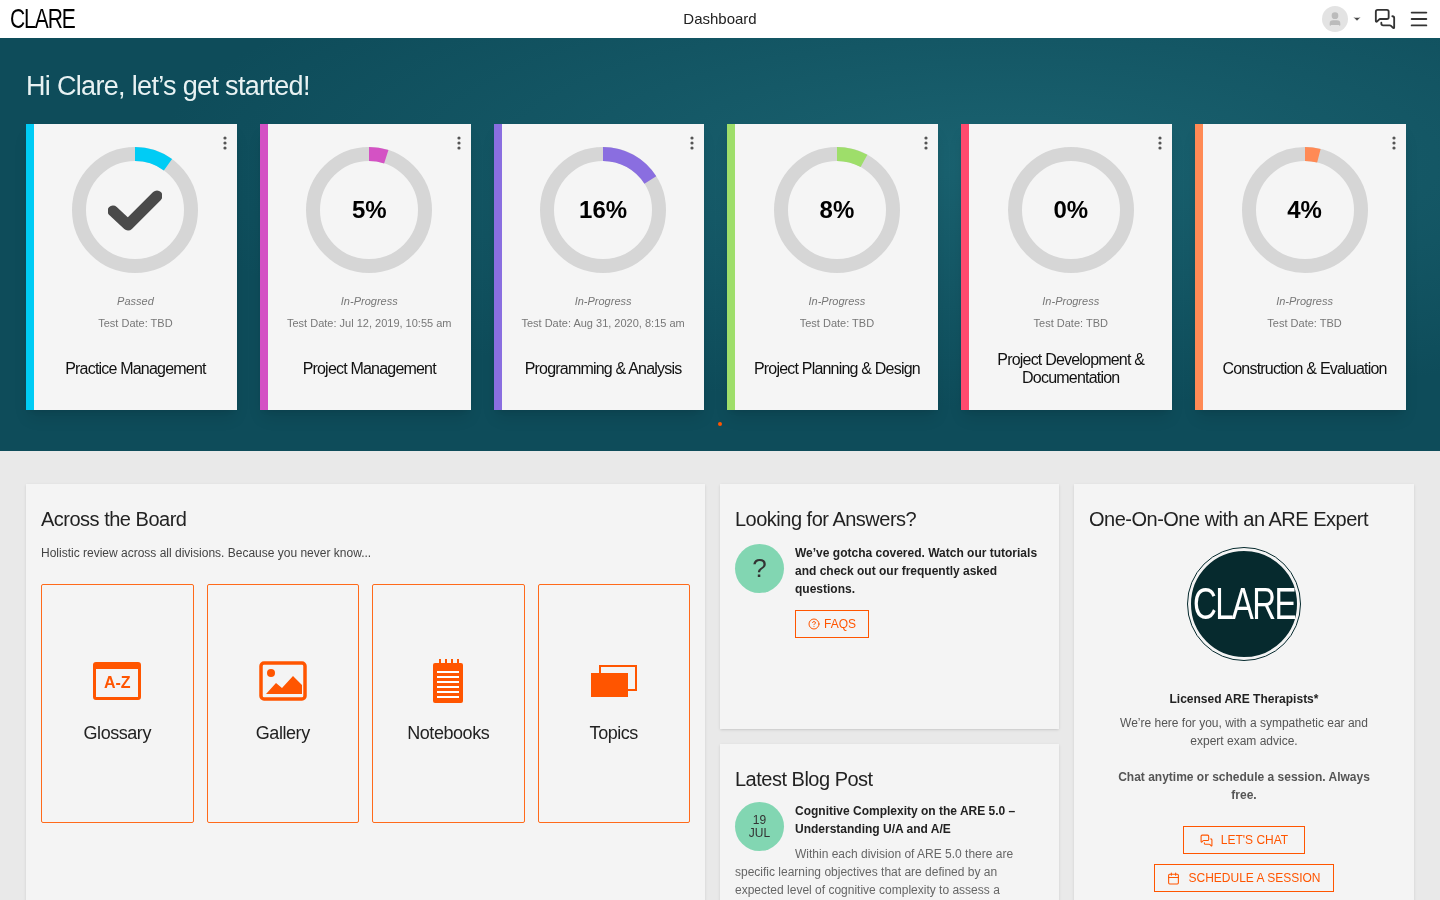  I want to click on test-date: Test Date: Aug 31, 2020, 8:15 am, so click(603, 323).